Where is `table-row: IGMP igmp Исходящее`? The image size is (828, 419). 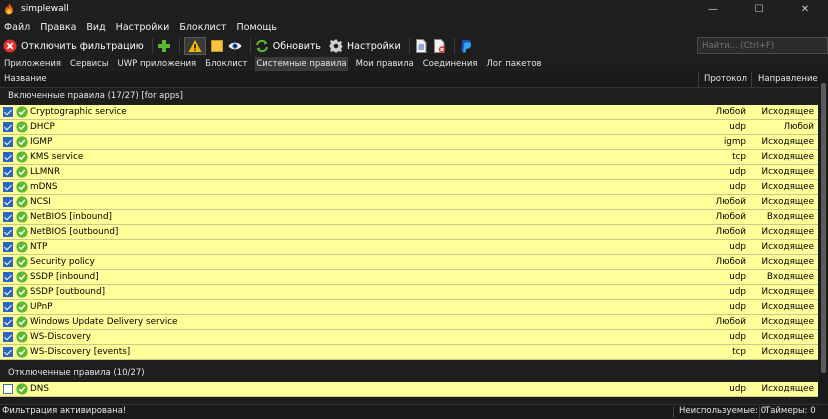
table-row: IGMP igmp Исходящее is located at coordinates (409, 142).